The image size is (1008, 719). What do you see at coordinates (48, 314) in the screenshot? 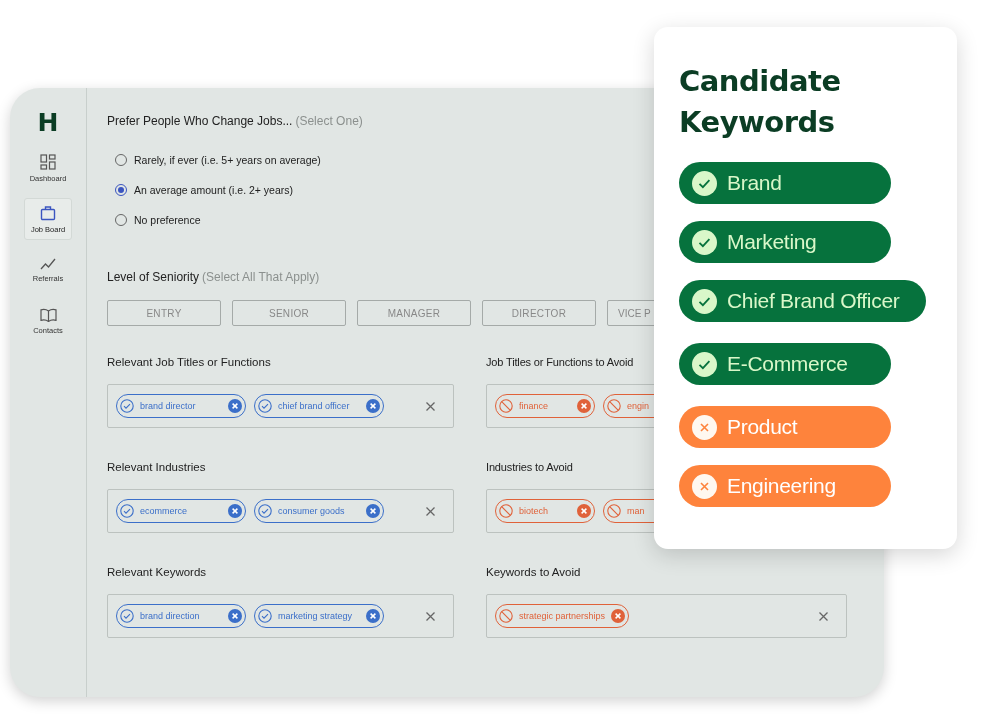
I see `book-icon` at bounding box center [48, 314].